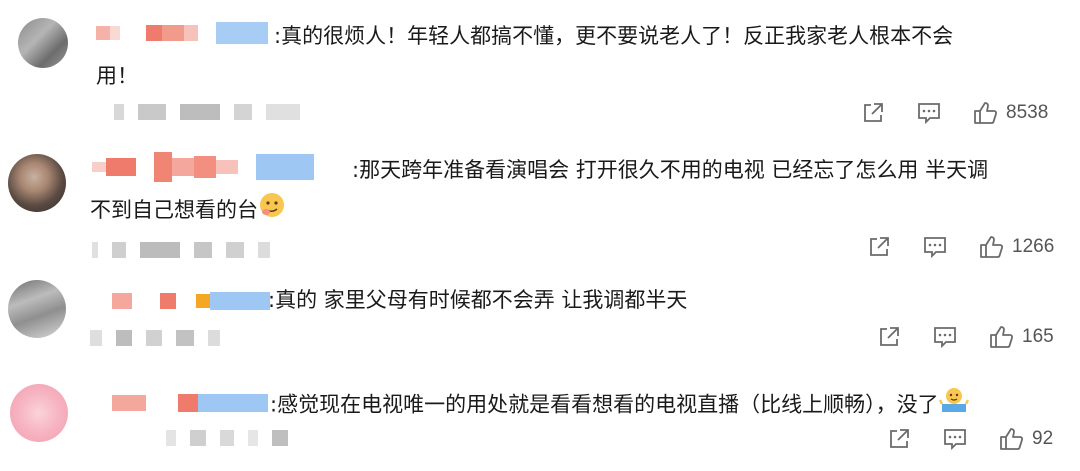 The height and width of the screenshot is (471, 1080). What do you see at coordinates (604, 404) in the screenshot?
I see `comment-text-line1: :感觉现在电视唯一的用处就是看看想看的电视直播（比线上顺畅），没了` at bounding box center [604, 404].